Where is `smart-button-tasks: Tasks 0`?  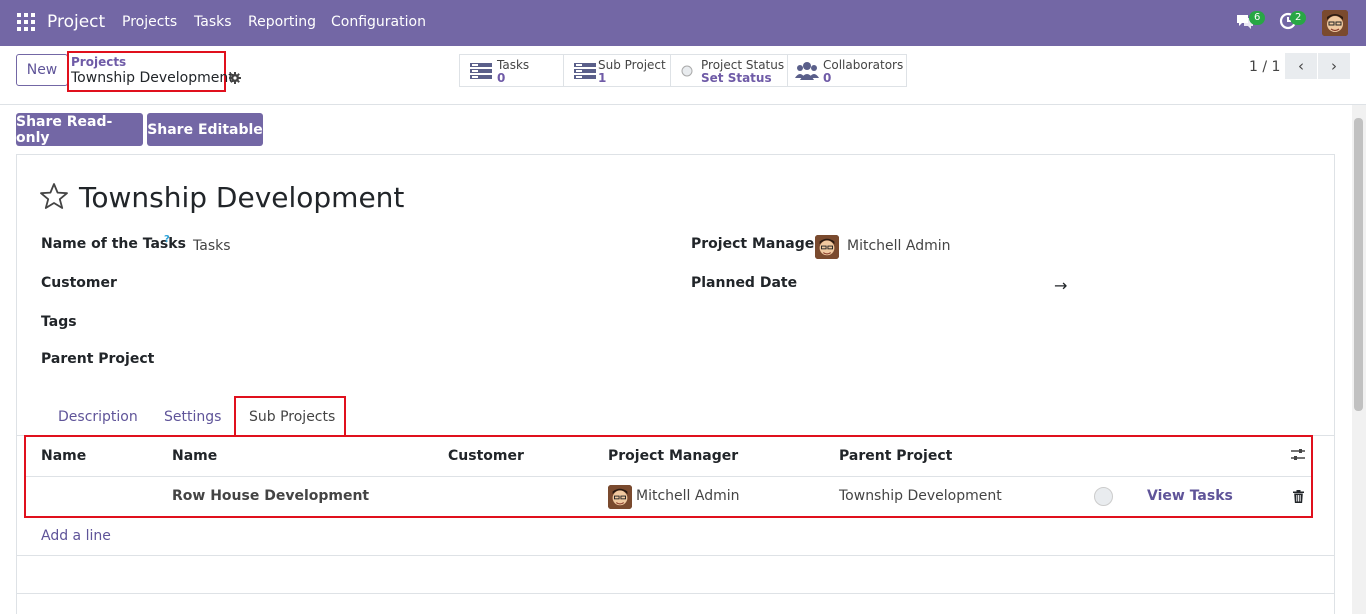
smart-button-tasks: Tasks 0 is located at coordinates (511, 70).